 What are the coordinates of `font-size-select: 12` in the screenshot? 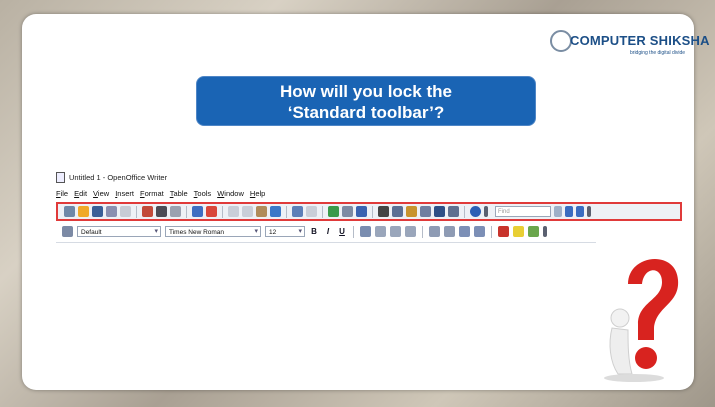 It's located at (285, 231).